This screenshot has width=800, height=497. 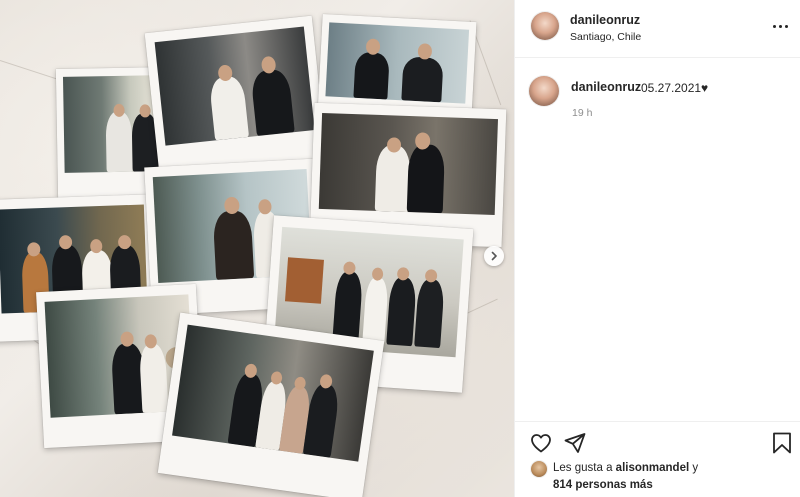 I want to click on like-button, so click(x=541, y=443).